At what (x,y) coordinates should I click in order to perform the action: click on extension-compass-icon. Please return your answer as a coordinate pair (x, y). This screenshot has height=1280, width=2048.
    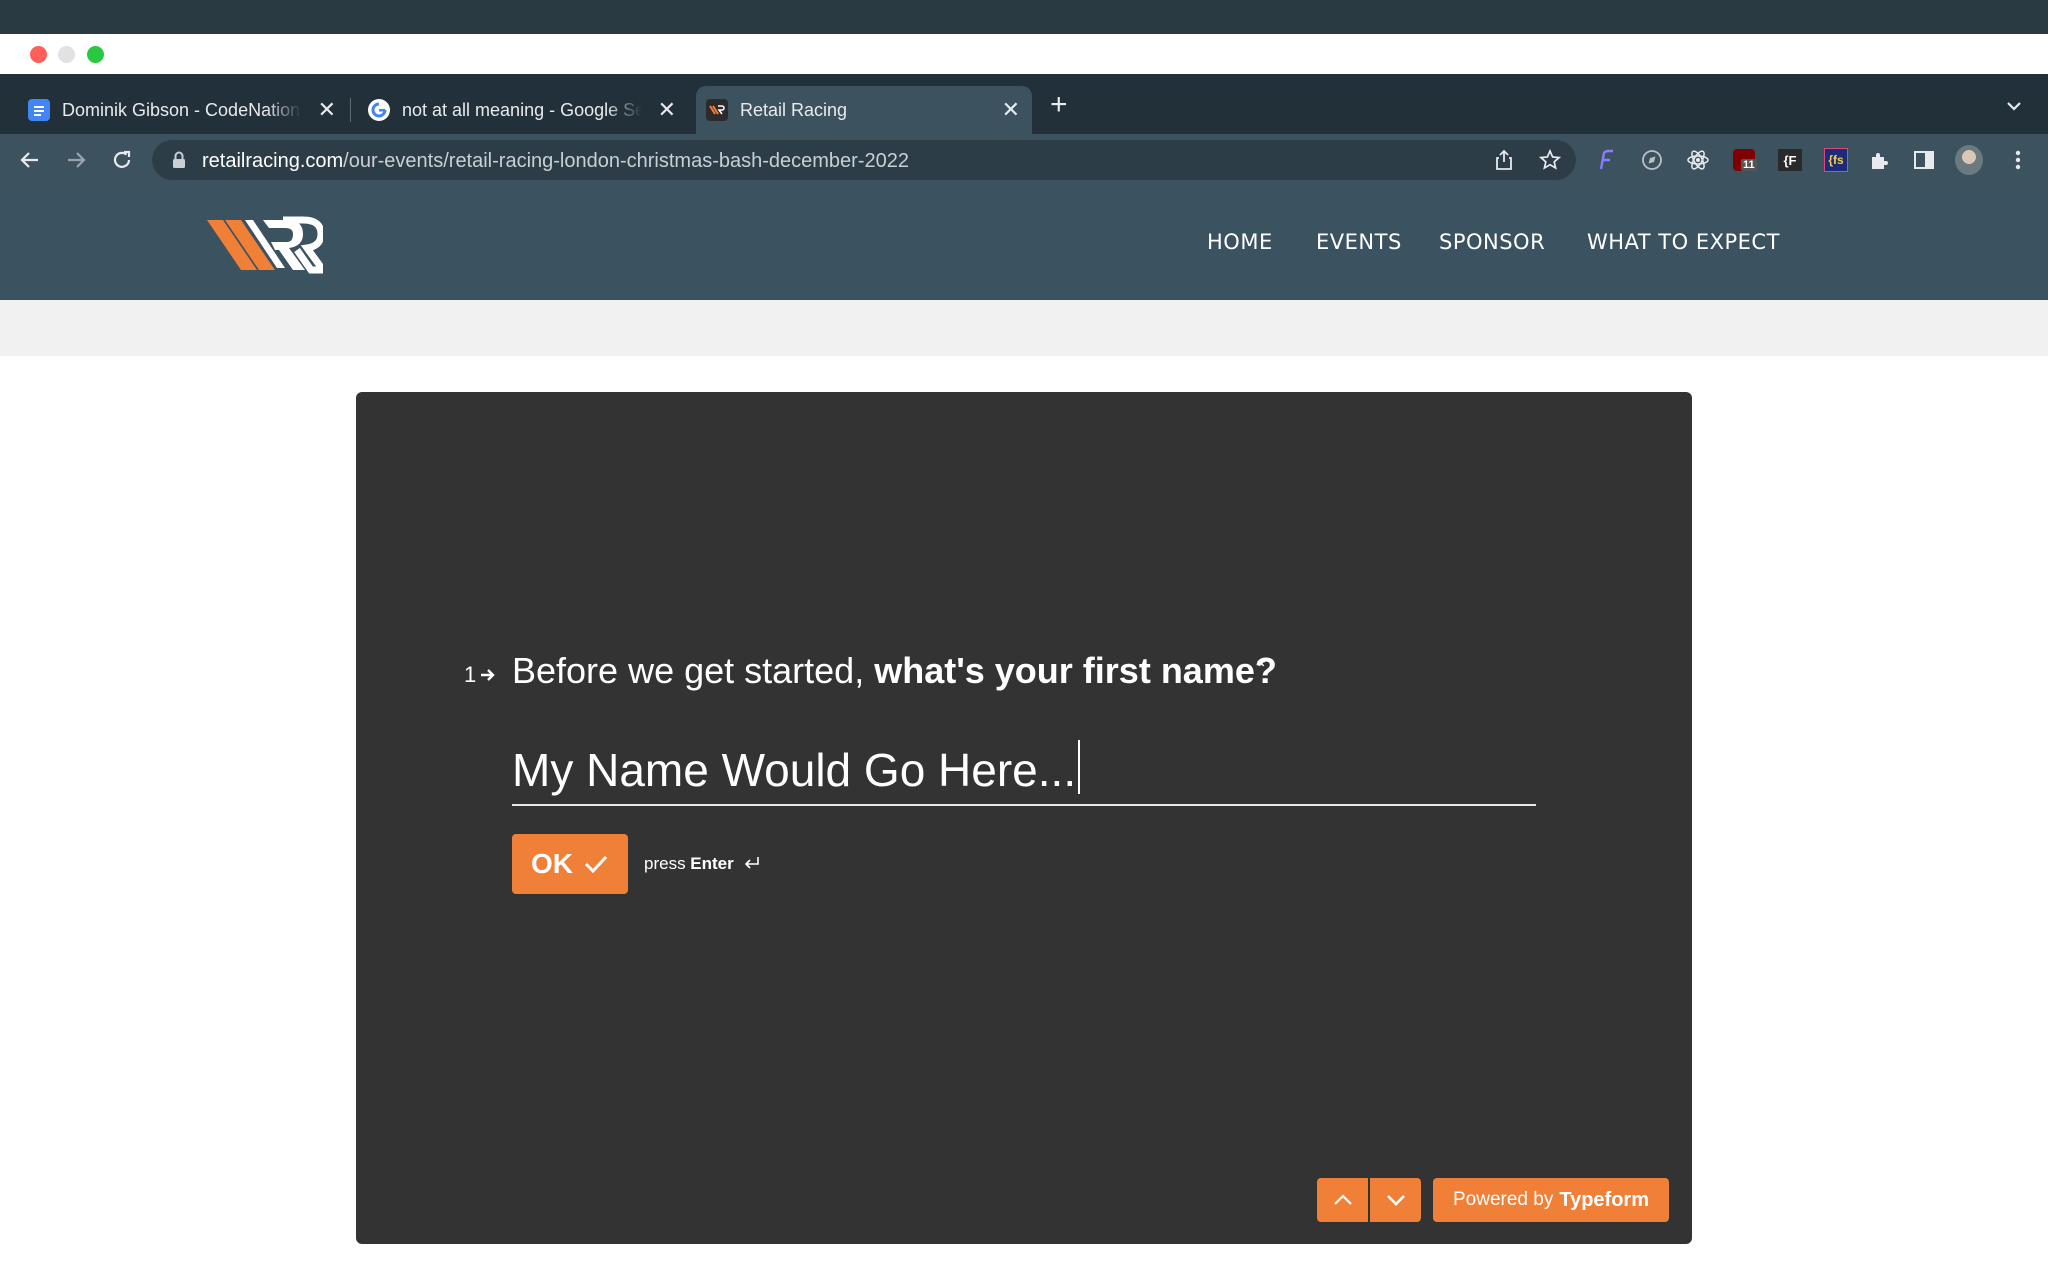
    Looking at the image, I should click on (1652, 160).